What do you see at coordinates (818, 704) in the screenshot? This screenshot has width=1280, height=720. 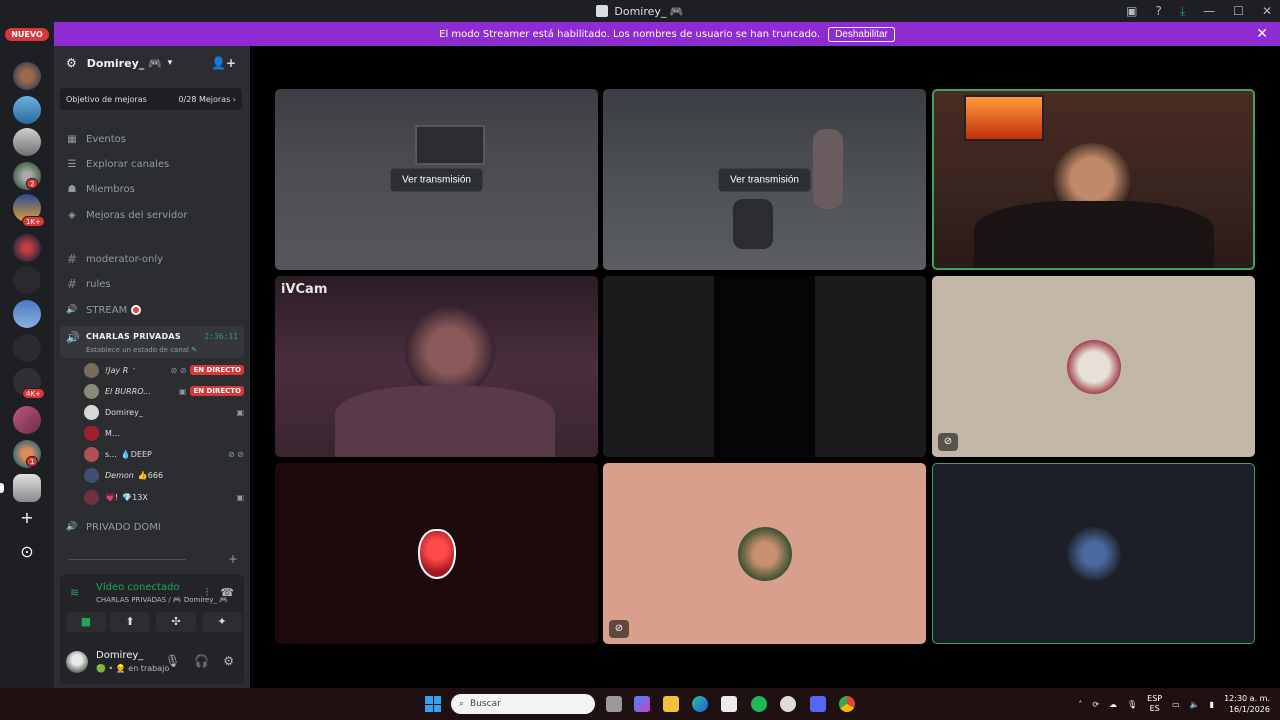 I see `discord-icon` at bounding box center [818, 704].